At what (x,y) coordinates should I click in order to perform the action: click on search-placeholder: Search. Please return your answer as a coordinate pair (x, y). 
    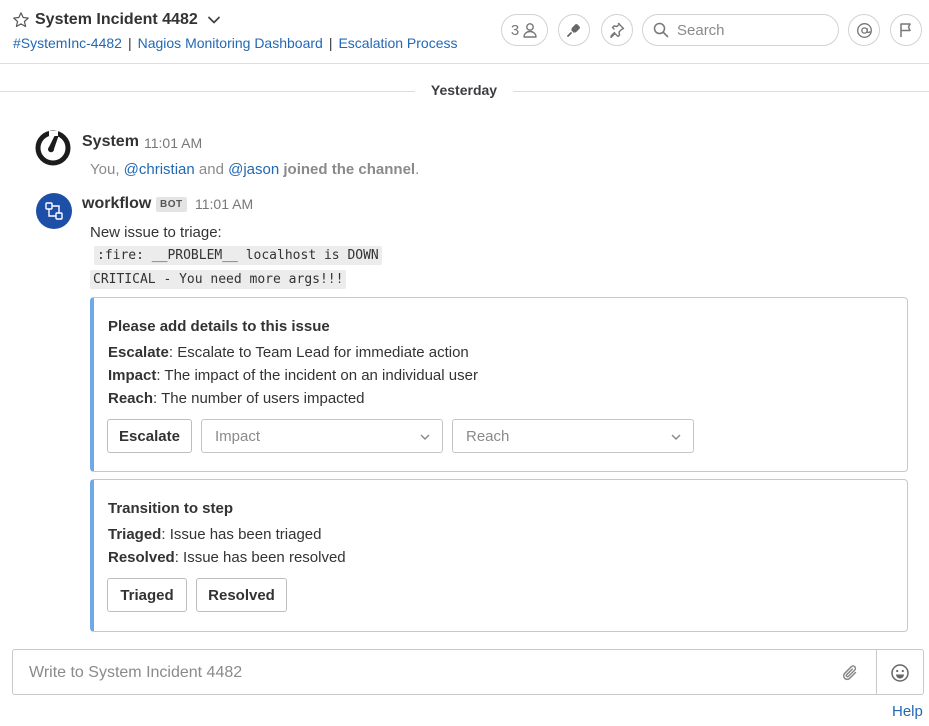
    Looking at the image, I should click on (701, 30).